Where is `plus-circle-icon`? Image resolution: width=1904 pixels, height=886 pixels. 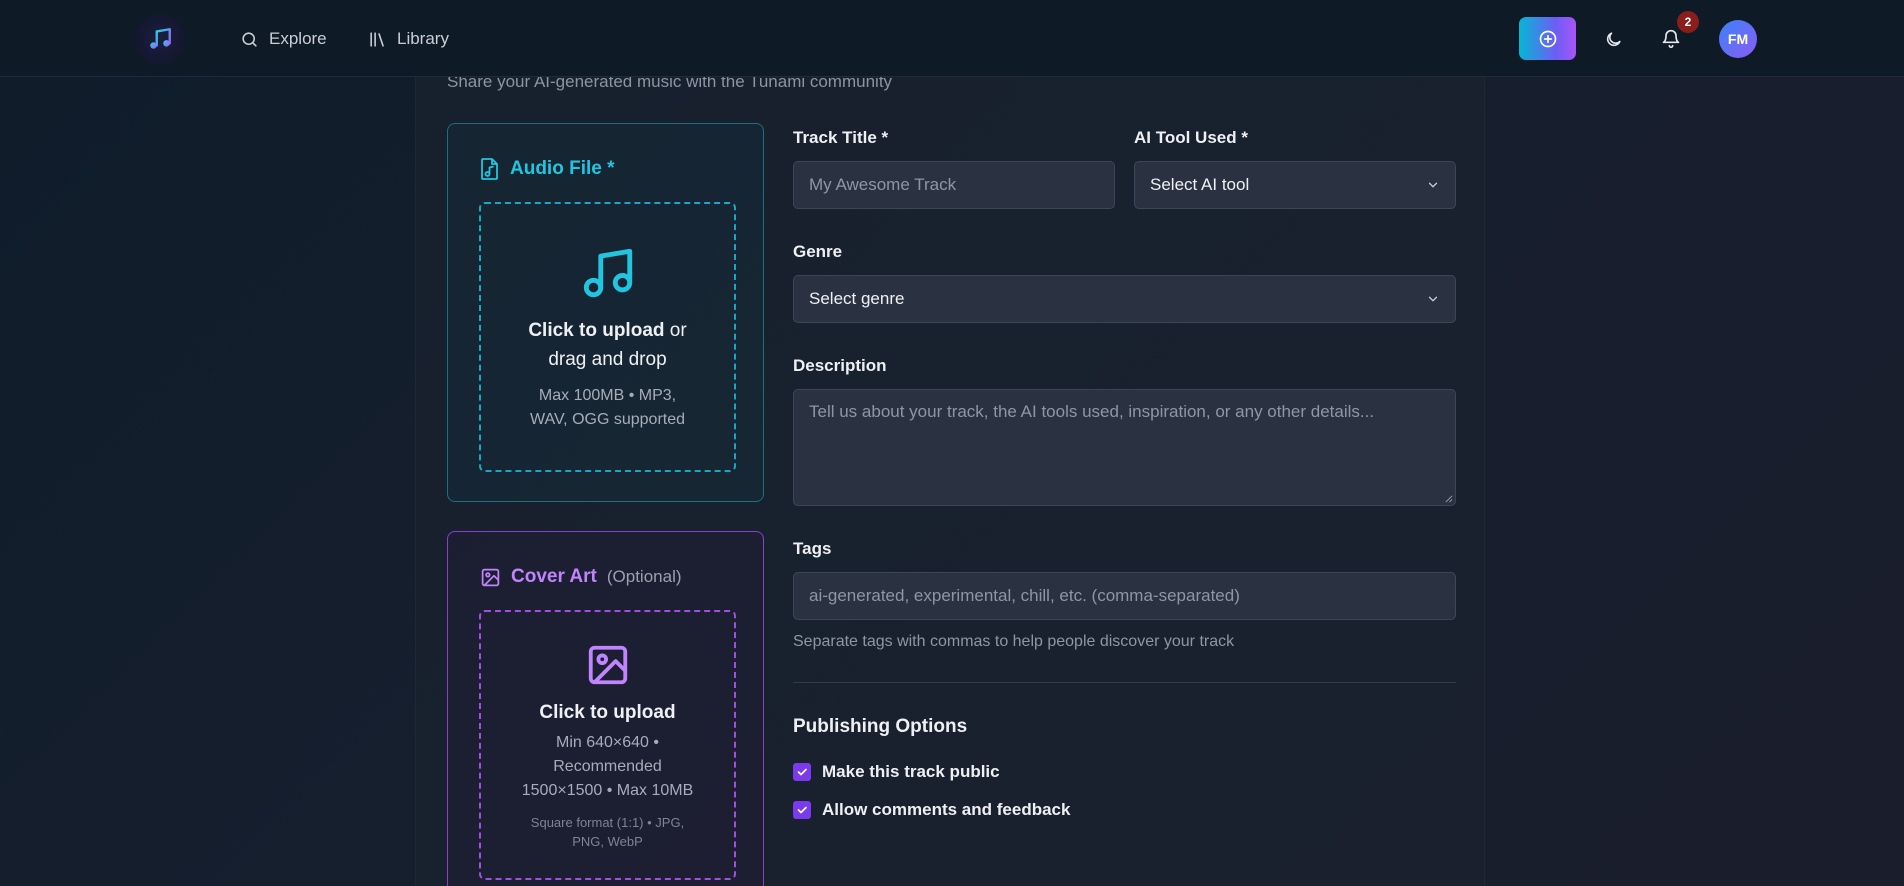
plus-circle-icon is located at coordinates (1547, 38).